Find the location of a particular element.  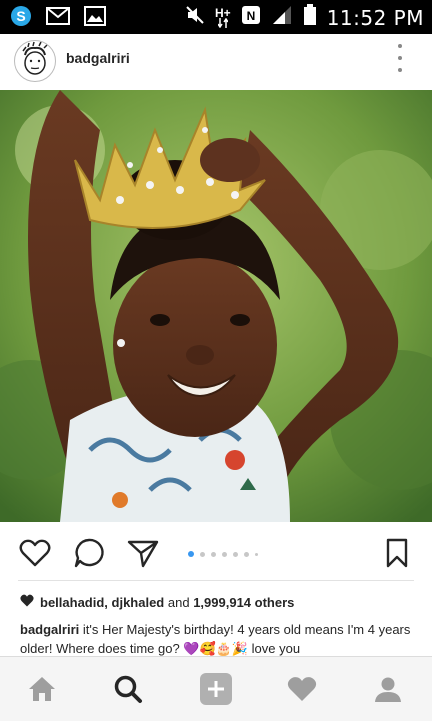

divider is located at coordinates (216, 580).